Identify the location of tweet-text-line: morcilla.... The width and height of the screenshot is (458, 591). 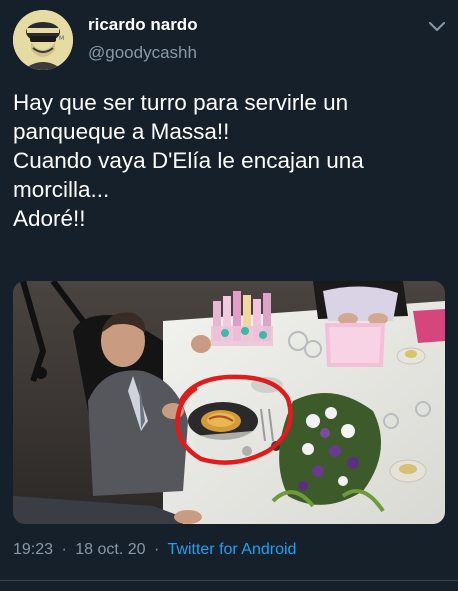
(61, 189).